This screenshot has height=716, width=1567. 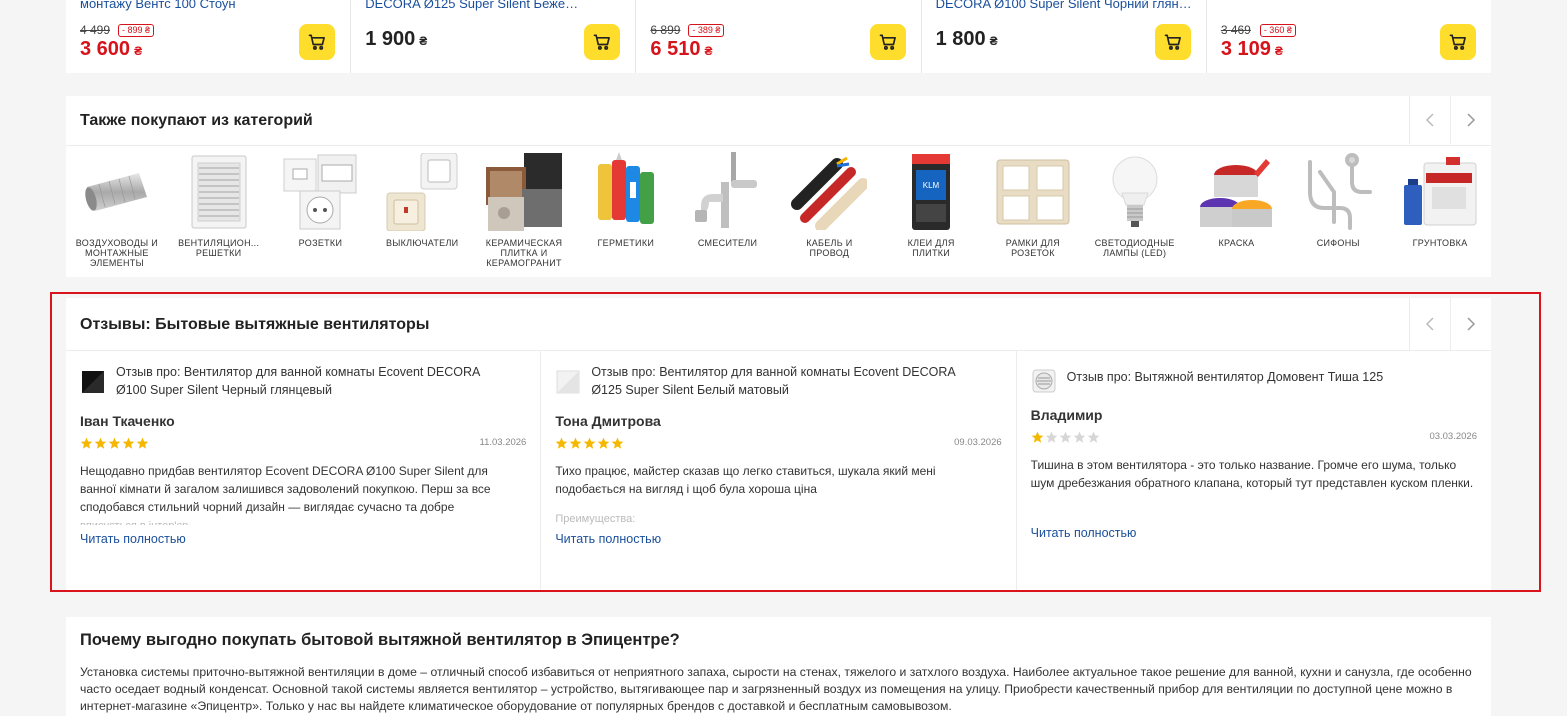 What do you see at coordinates (728, 210) in the screenshot?
I see `category-item: Смесители` at bounding box center [728, 210].